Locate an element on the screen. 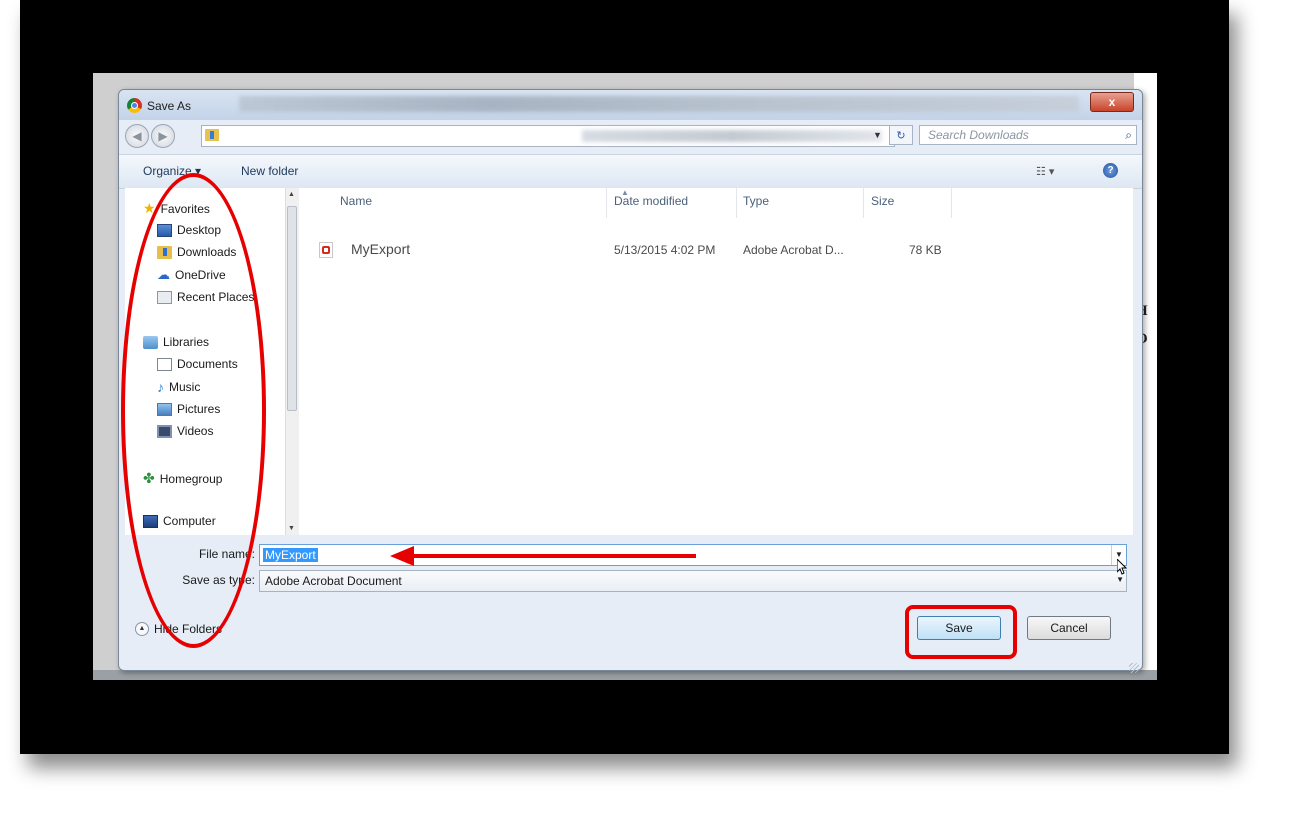 The image size is (1294, 818). folder-icon is located at coordinates (212, 135).